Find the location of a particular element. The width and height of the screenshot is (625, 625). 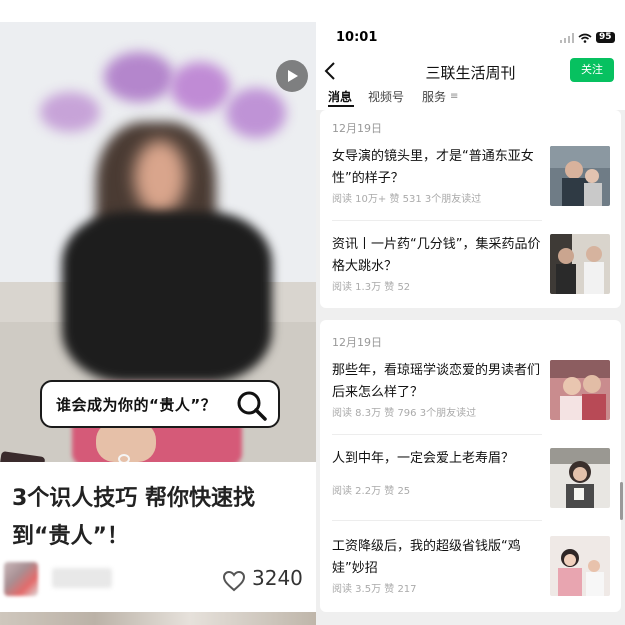

tab-channels: 视频号 is located at coordinates (386, 96).